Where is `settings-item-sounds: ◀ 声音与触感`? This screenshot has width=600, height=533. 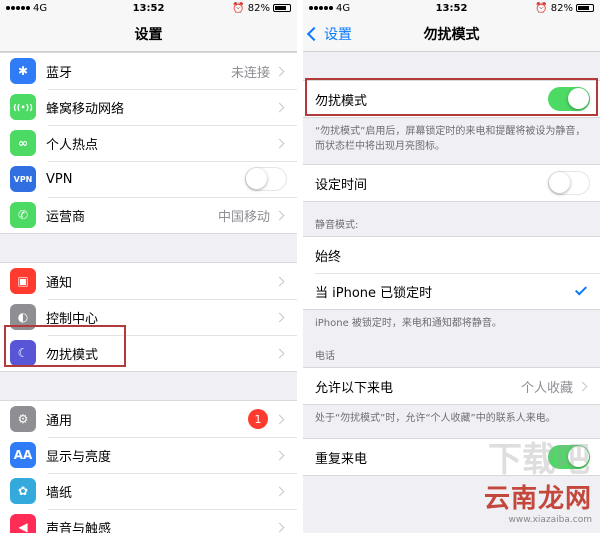 settings-item-sounds: ◀ 声音与触感 is located at coordinates (148, 521).